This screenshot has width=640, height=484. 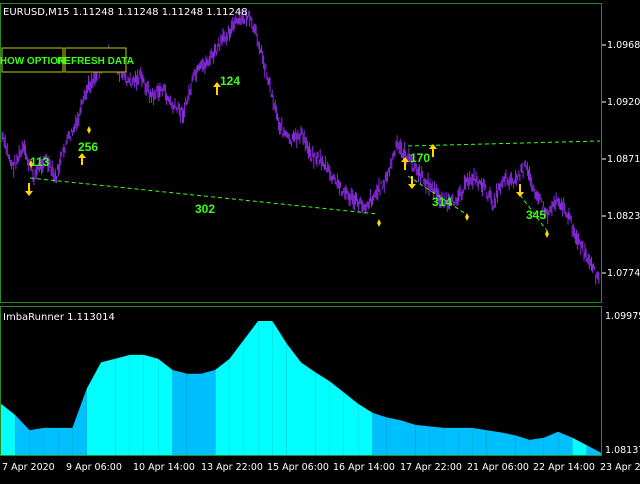 I want to click on indicator-scale-min: 1.081378, so click(x=622, y=450).